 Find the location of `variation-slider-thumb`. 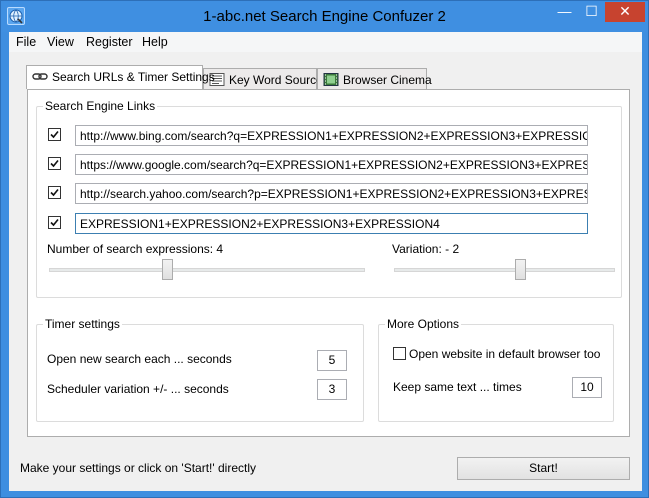

variation-slider-thumb is located at coordinates (520, 269).